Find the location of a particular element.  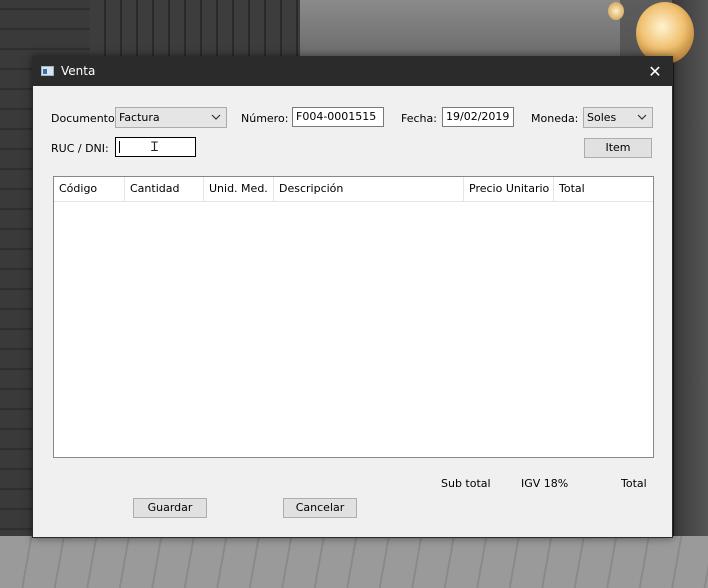

column-header-codigo: Código is located at coordinates (89, 189).